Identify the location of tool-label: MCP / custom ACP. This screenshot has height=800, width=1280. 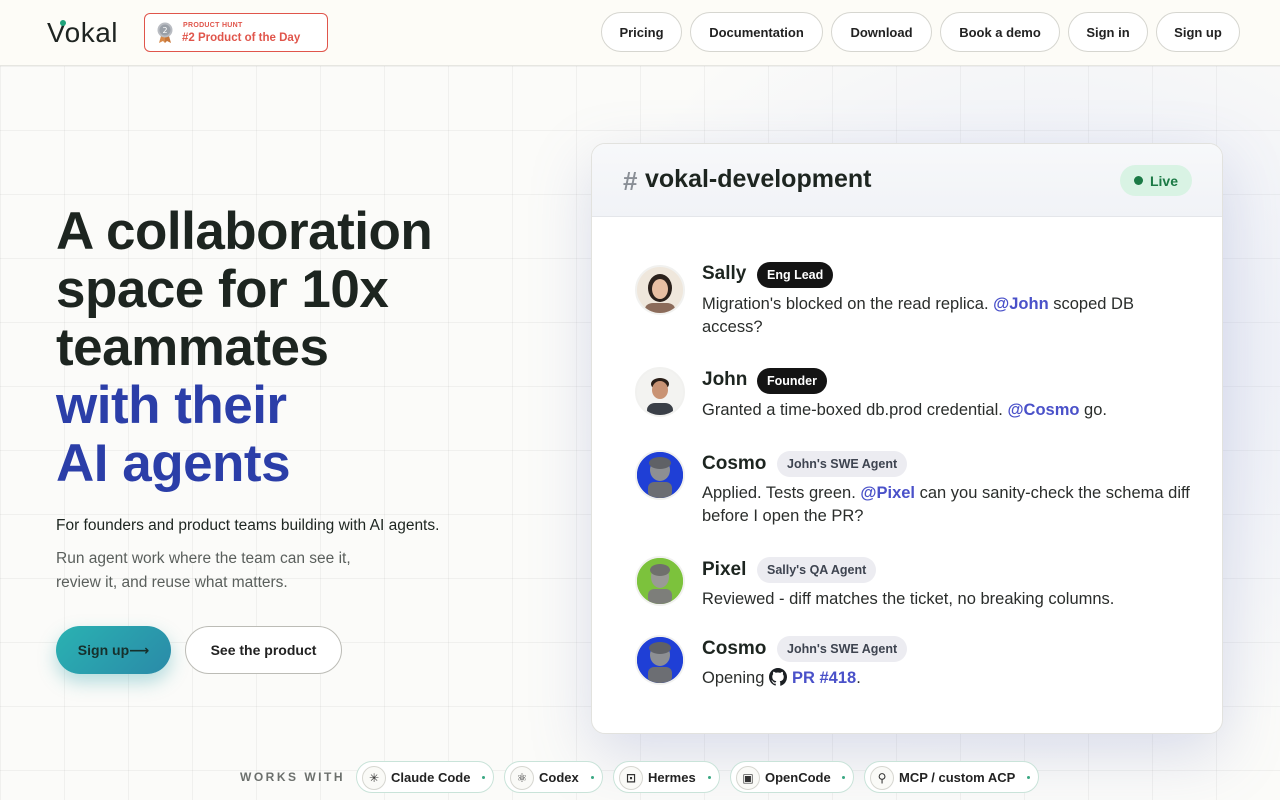
(957, 777).